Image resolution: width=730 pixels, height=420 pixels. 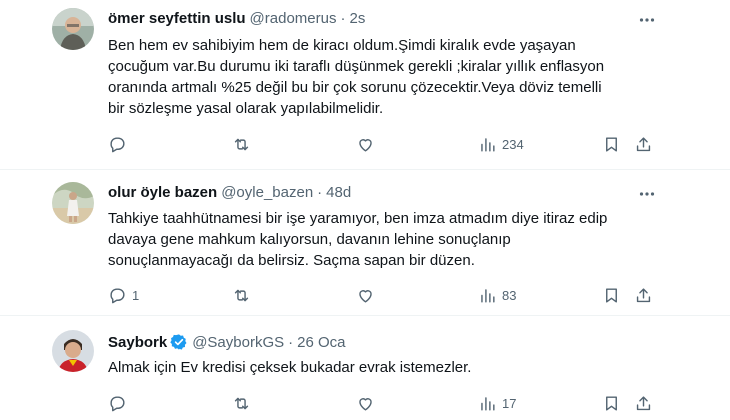 What do you see at coordinates (177, 18) in the screenshot?
I see `author-name: ömer seyfettin uslu` at bounding box center [177, 18].